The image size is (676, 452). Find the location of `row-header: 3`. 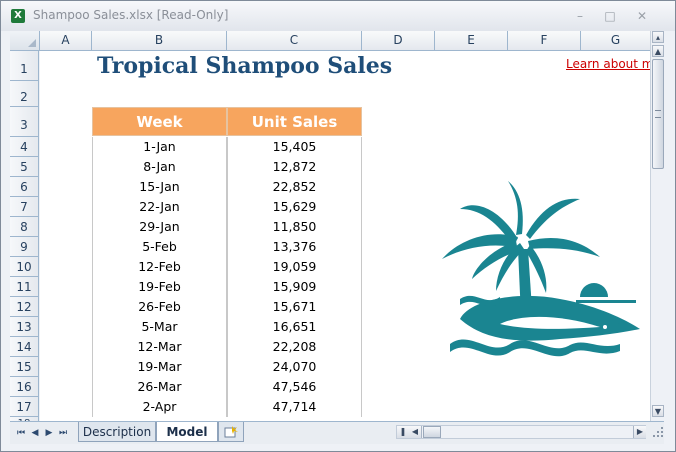

row-header: 3 is located at coordinates (24, 122).